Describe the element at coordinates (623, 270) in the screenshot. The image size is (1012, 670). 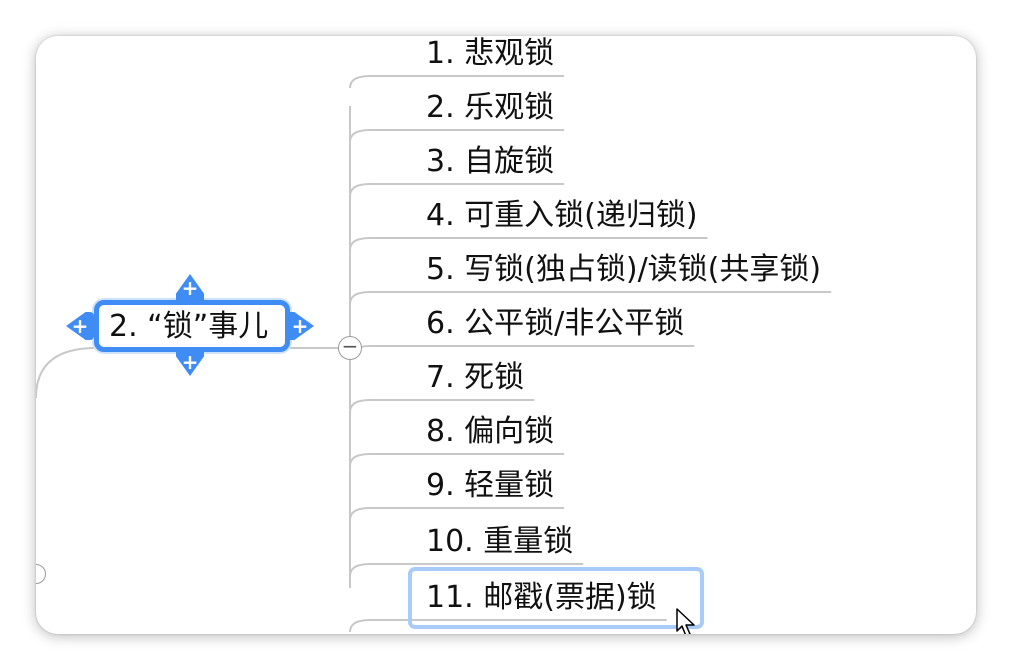
I see `subtopic-5: 5. 写锁(独占锁)/读锁(共享锁)` at that location.